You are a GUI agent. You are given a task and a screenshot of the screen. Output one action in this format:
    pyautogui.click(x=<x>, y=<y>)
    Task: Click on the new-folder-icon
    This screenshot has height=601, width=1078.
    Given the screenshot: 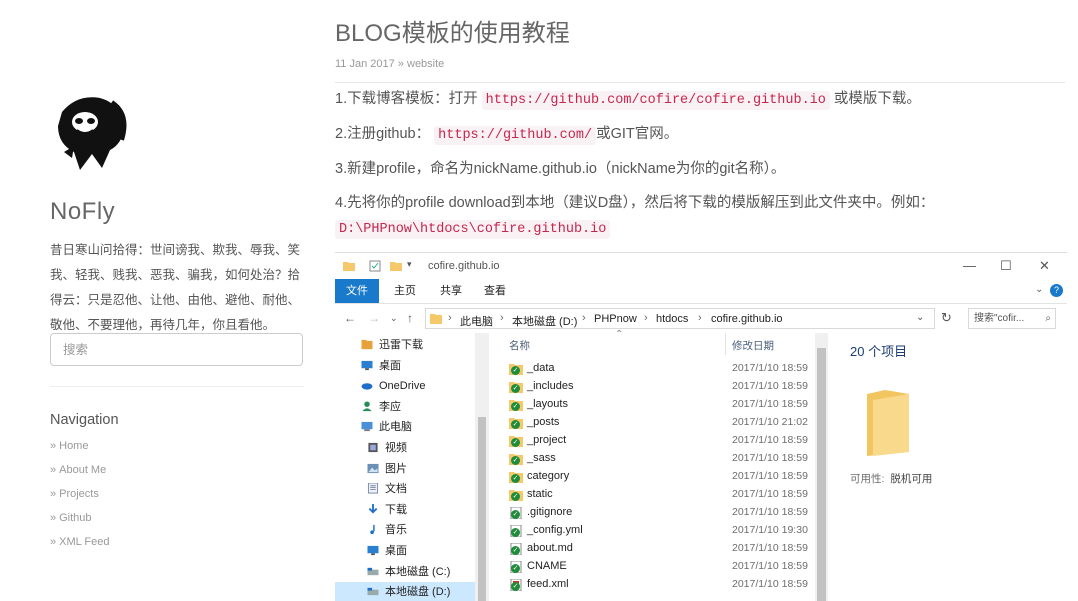 What is the action you would take?
    pyautogui.click(x=396, y=266)
    